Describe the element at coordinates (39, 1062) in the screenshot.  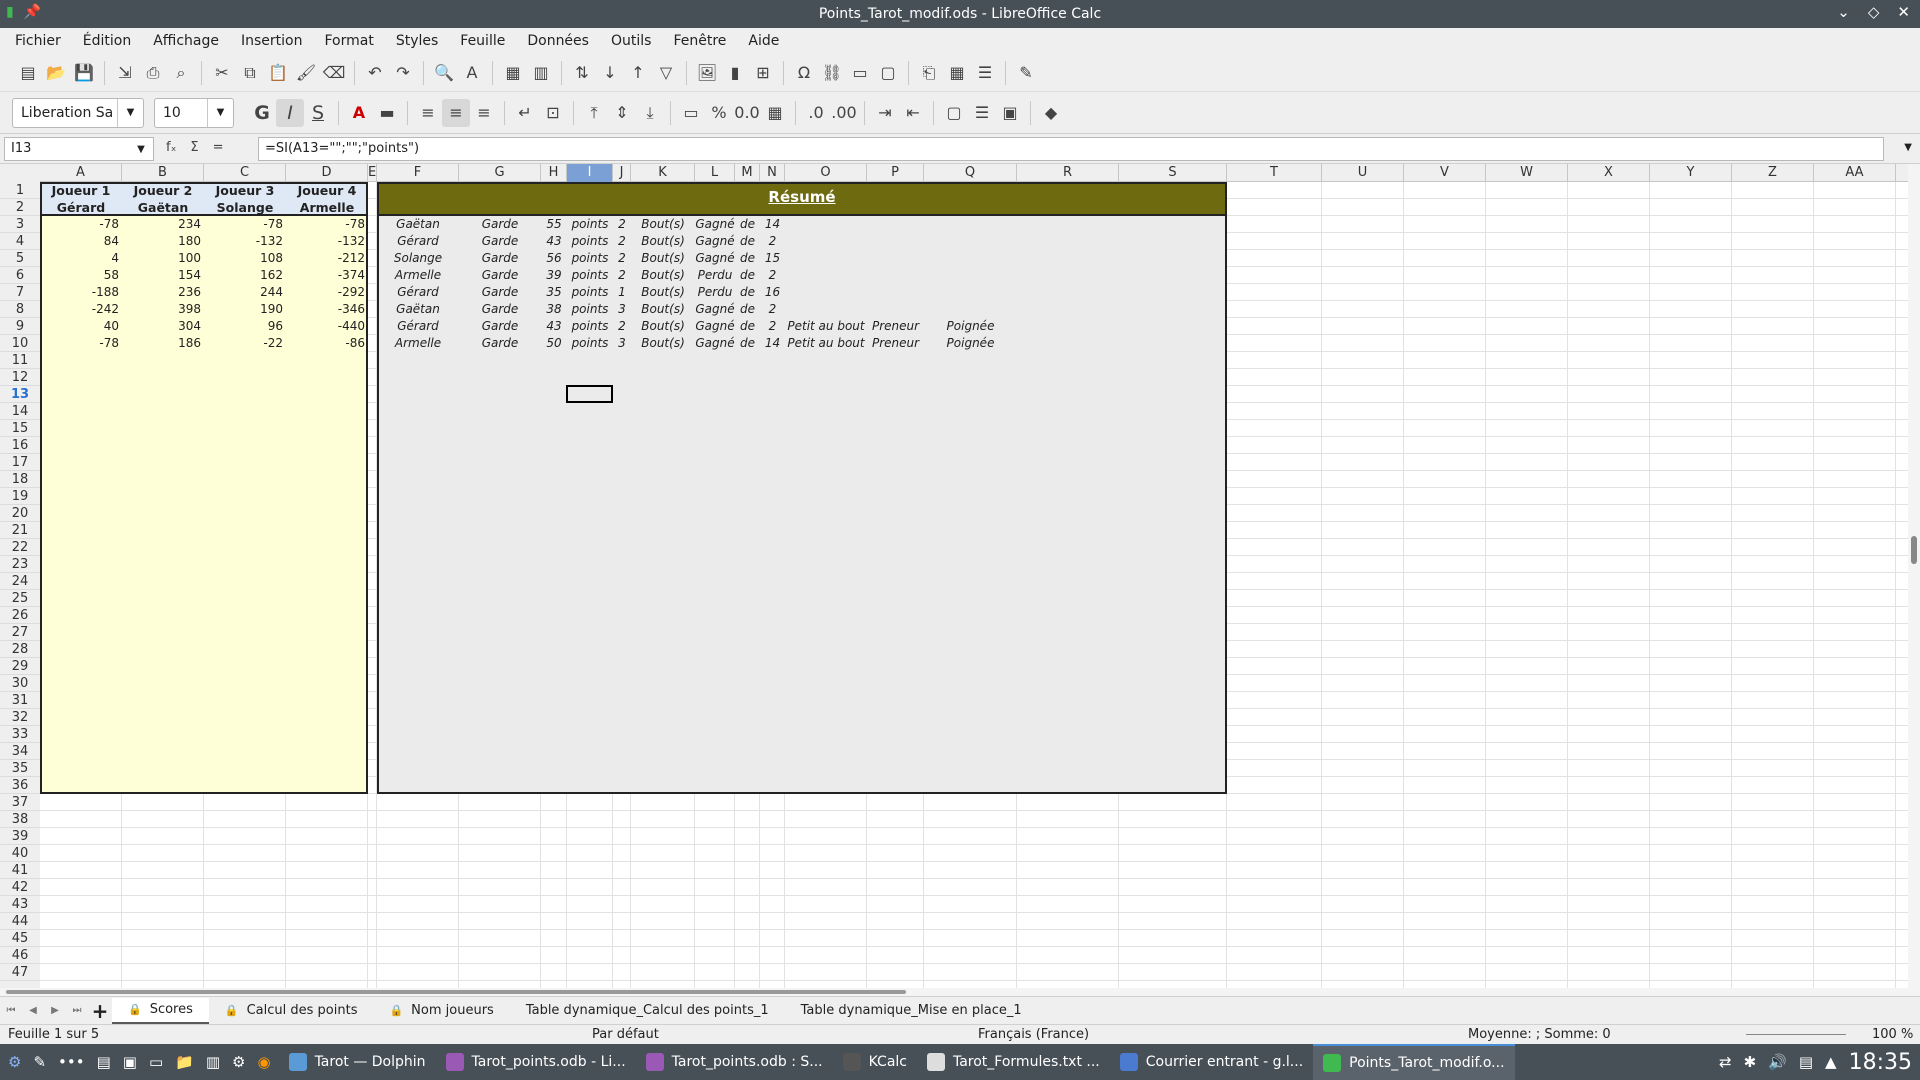
I see `tool-icon: ✎` at that location.